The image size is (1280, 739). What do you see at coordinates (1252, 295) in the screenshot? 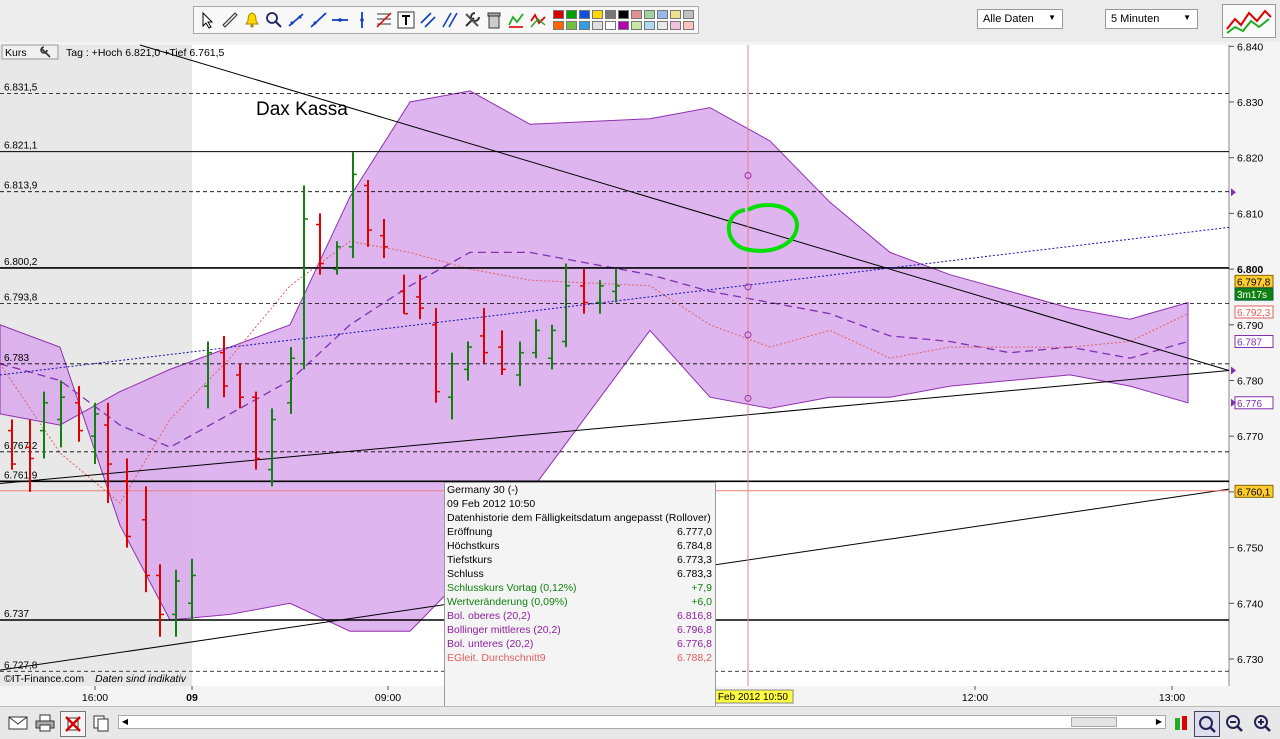
I see `price-badge-label: 3m17s` at bounding box center [1252, 295].